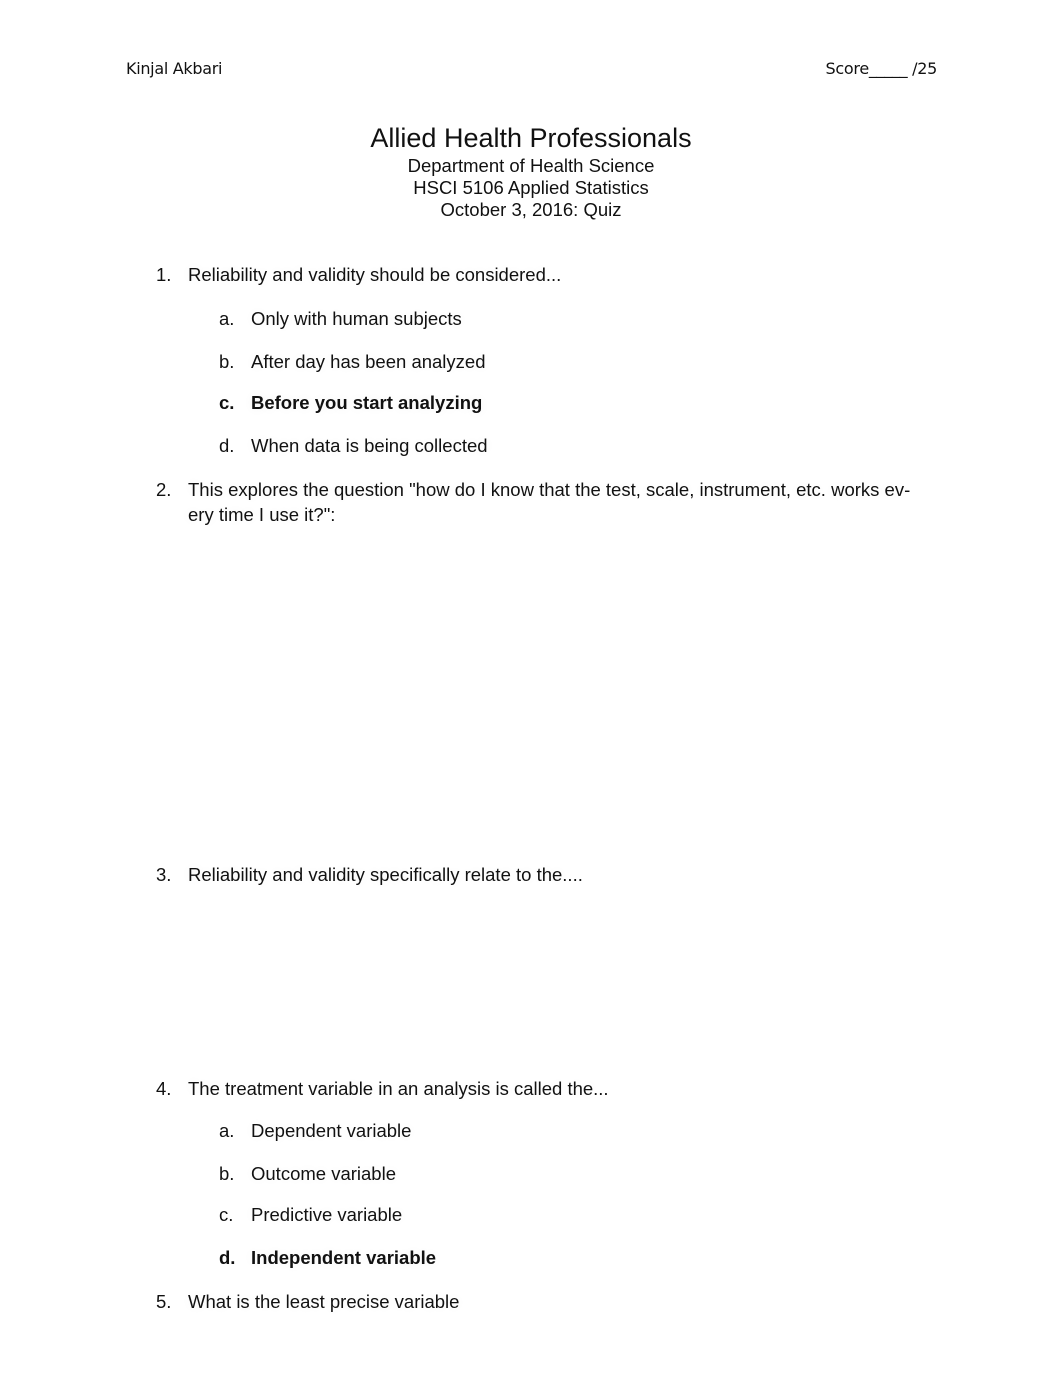  What do you see at coordinates (164, 274) in the screenshot?
I see `question-number: 1.` at bounding box center [164, 274].